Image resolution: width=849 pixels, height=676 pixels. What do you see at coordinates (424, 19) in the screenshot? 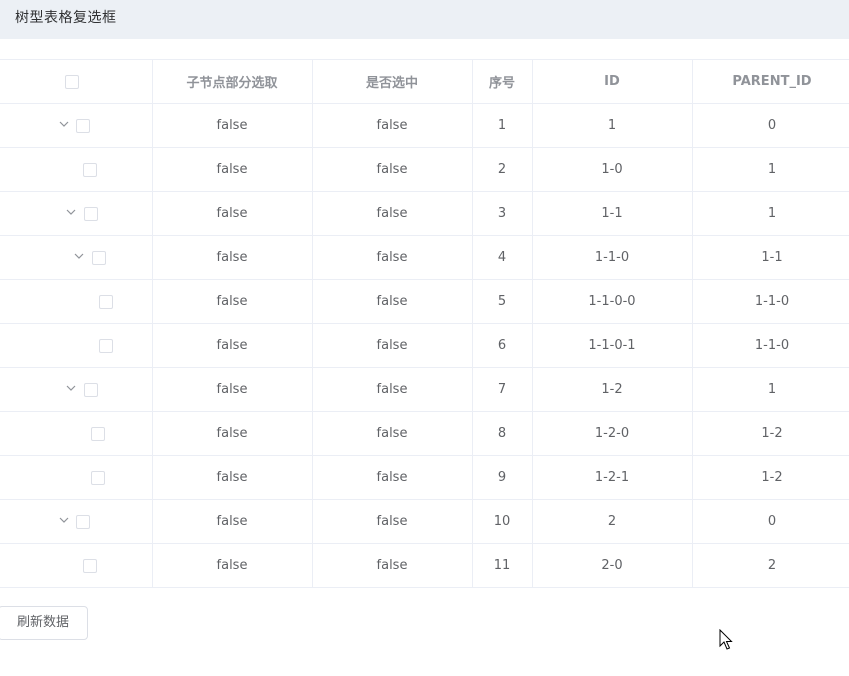
I see `title-bar: 树型表格复选框` at bounding box center [424, 19].